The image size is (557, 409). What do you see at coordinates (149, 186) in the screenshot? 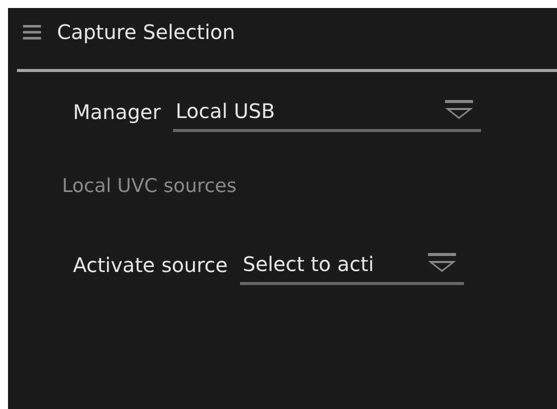
I see `section-heading: Local UVC sources` at bounding box center [149, 186].